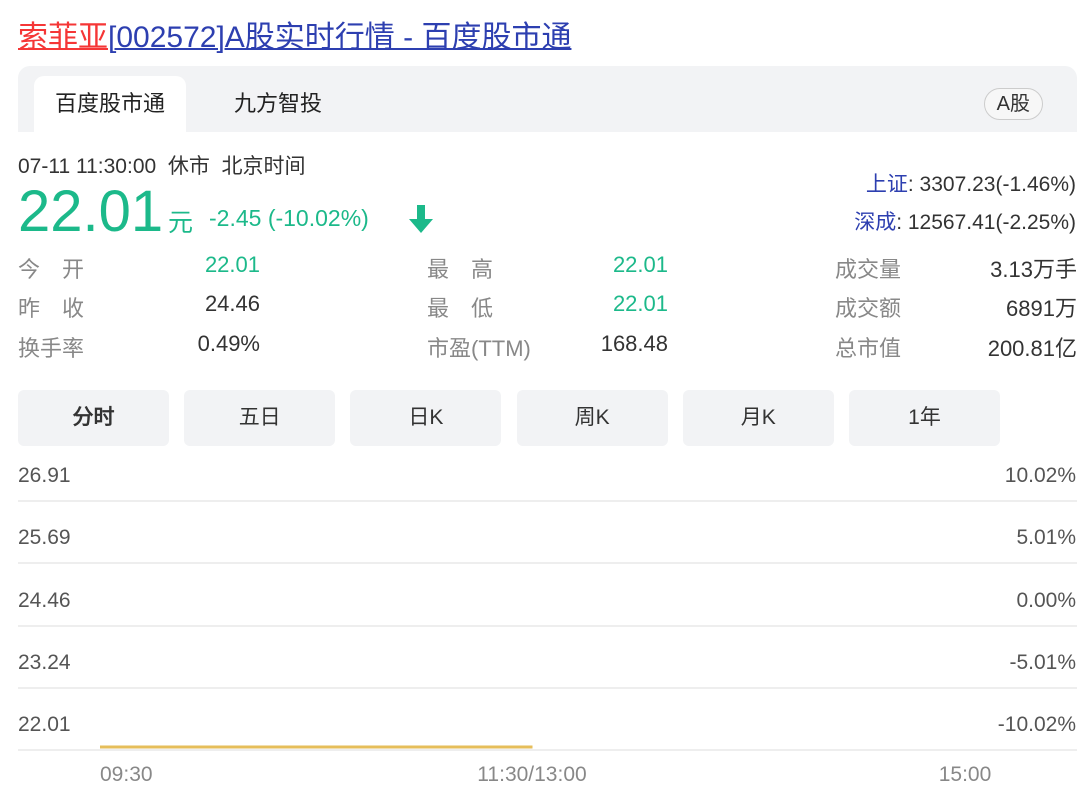 Image resolution: width=1080 pixels, height=792 pixels. I want to click on index-name: 深成, so click(875, 222).